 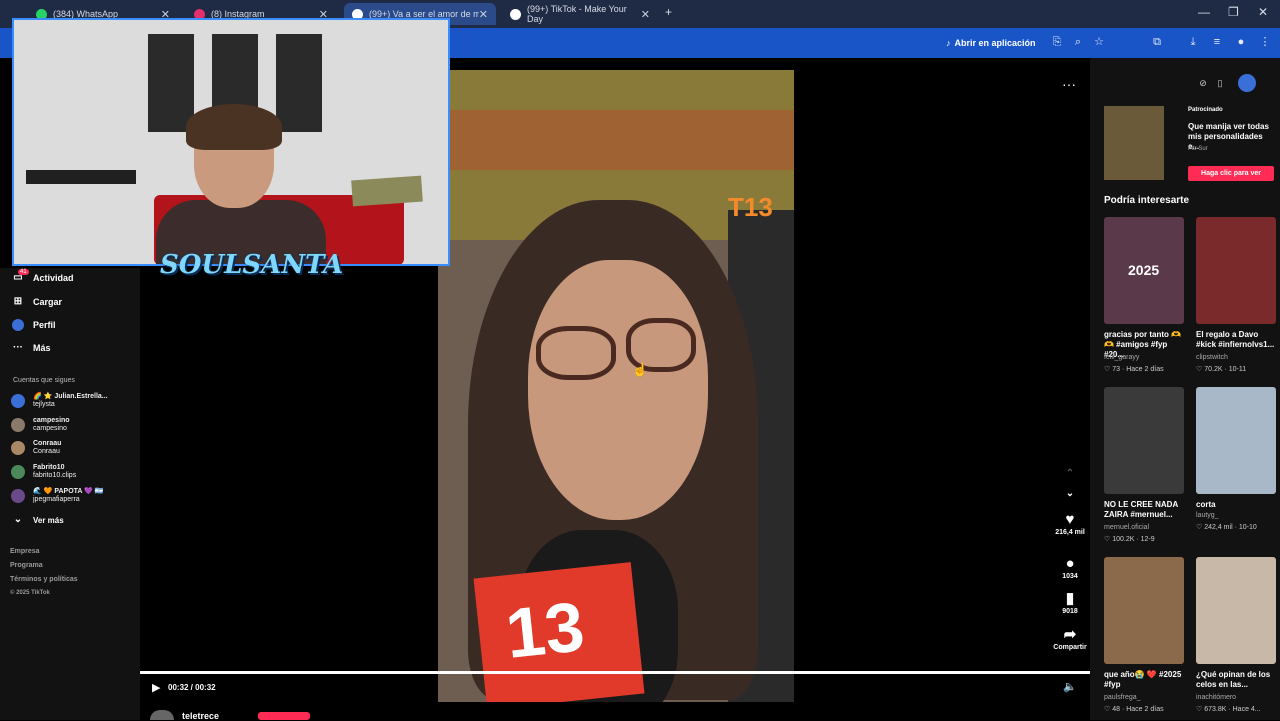 What do you see at coordinates (1231, 173) in the screenshot?
I see `ad-cta-button: Haga clic para ver` at bounding box center [1231, 173].